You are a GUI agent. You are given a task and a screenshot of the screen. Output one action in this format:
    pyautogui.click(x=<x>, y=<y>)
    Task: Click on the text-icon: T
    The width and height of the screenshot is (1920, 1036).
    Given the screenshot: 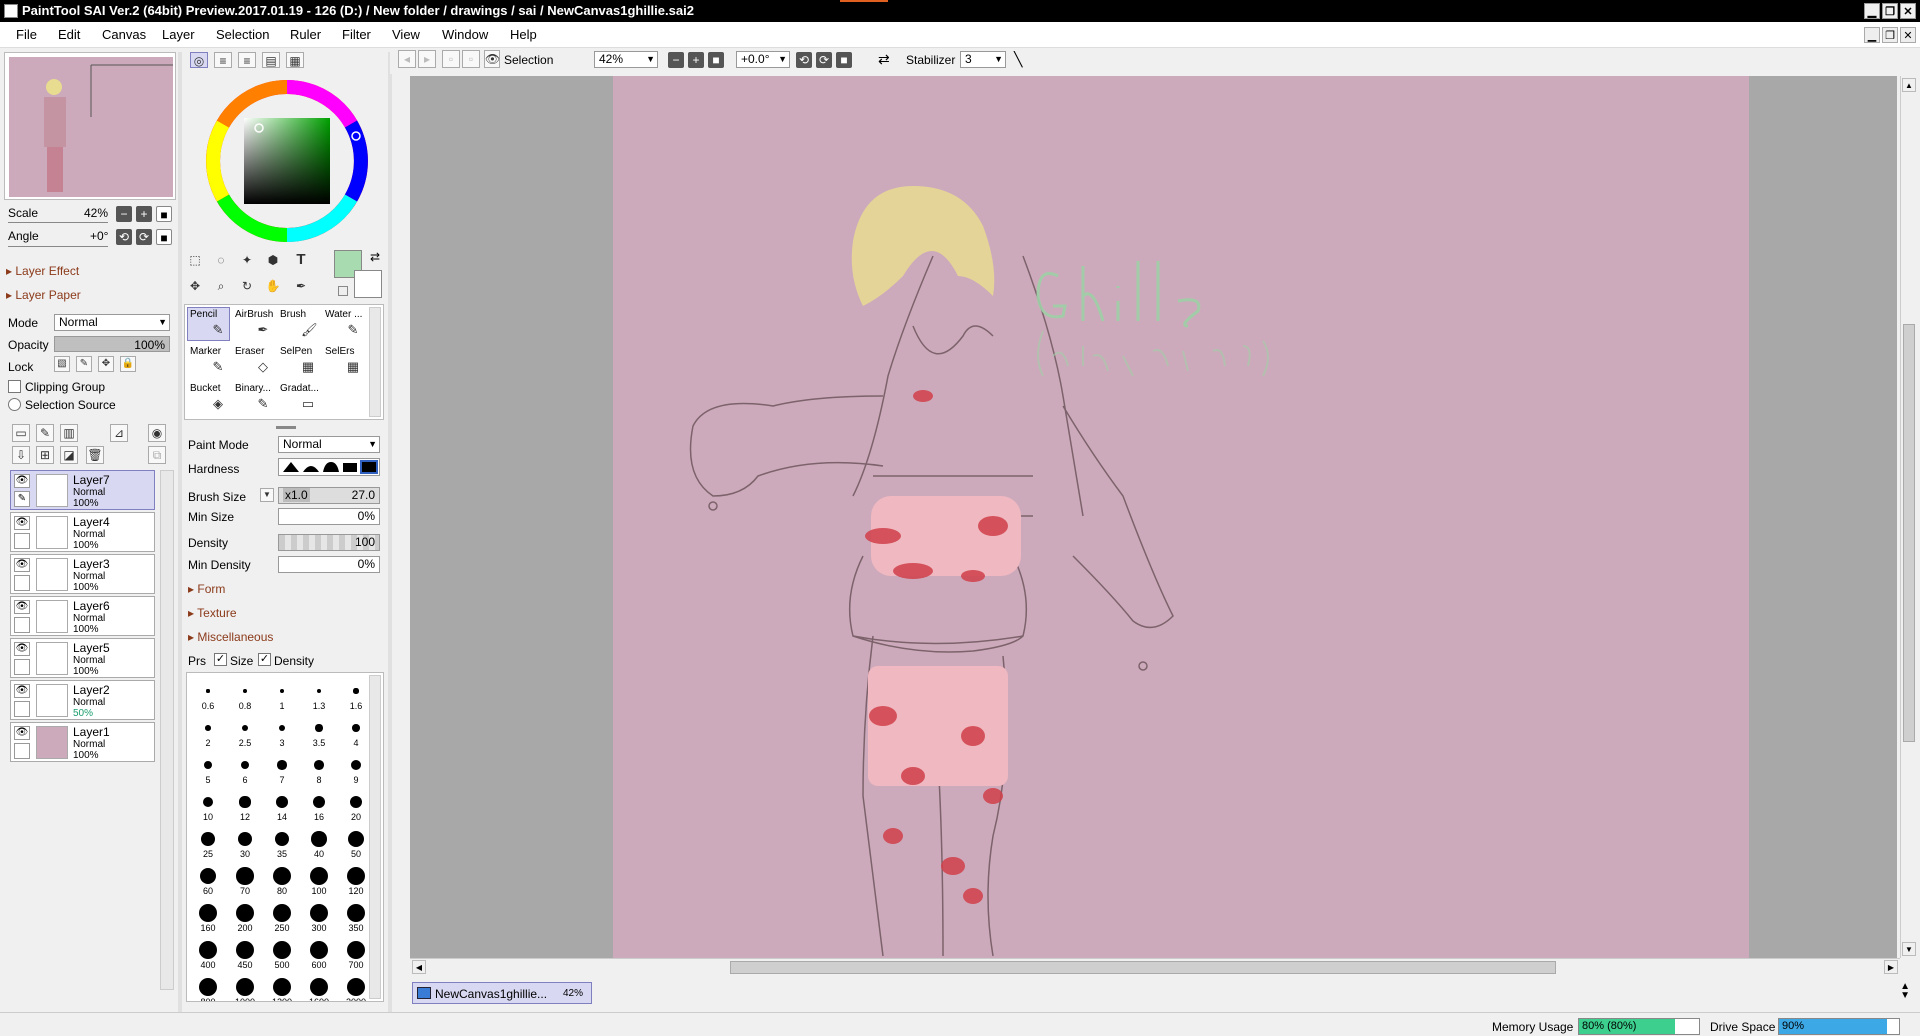 What is the action you would take?
    pyautogui.click(x=301, y=261)
    